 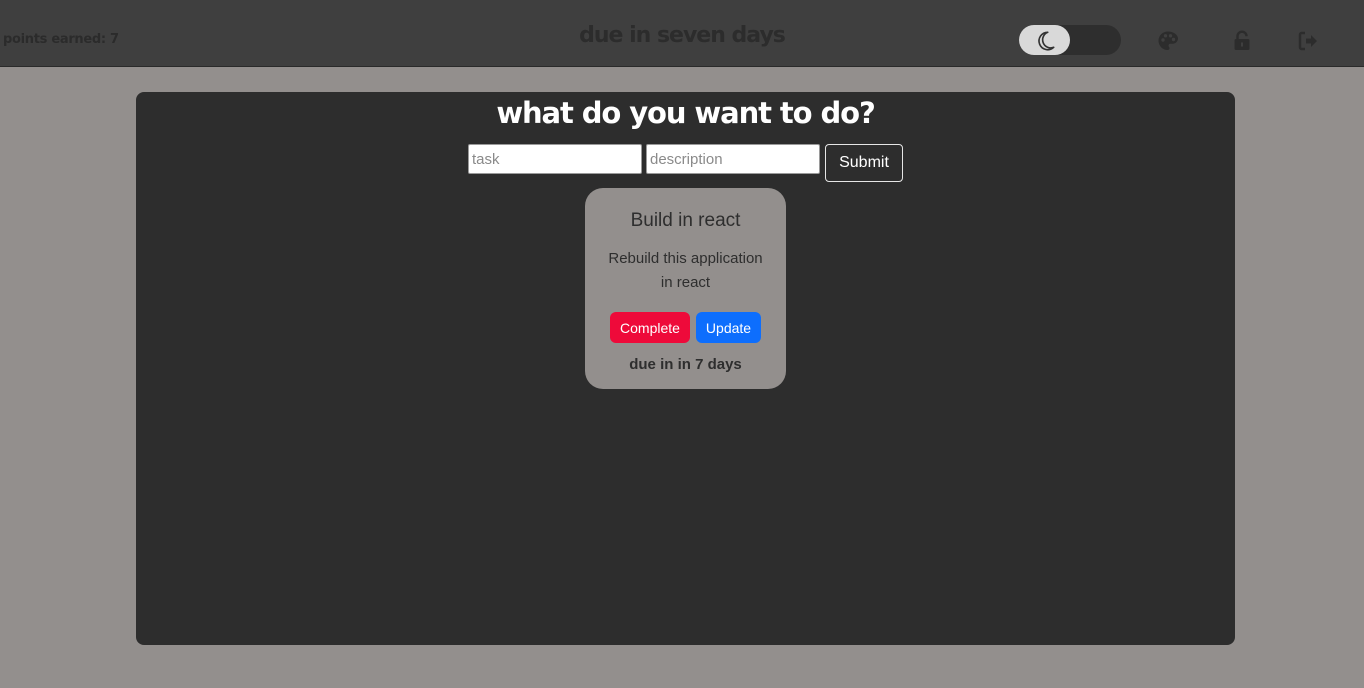 I want to click on submit-button: Submit, so click(x=864, y=163).